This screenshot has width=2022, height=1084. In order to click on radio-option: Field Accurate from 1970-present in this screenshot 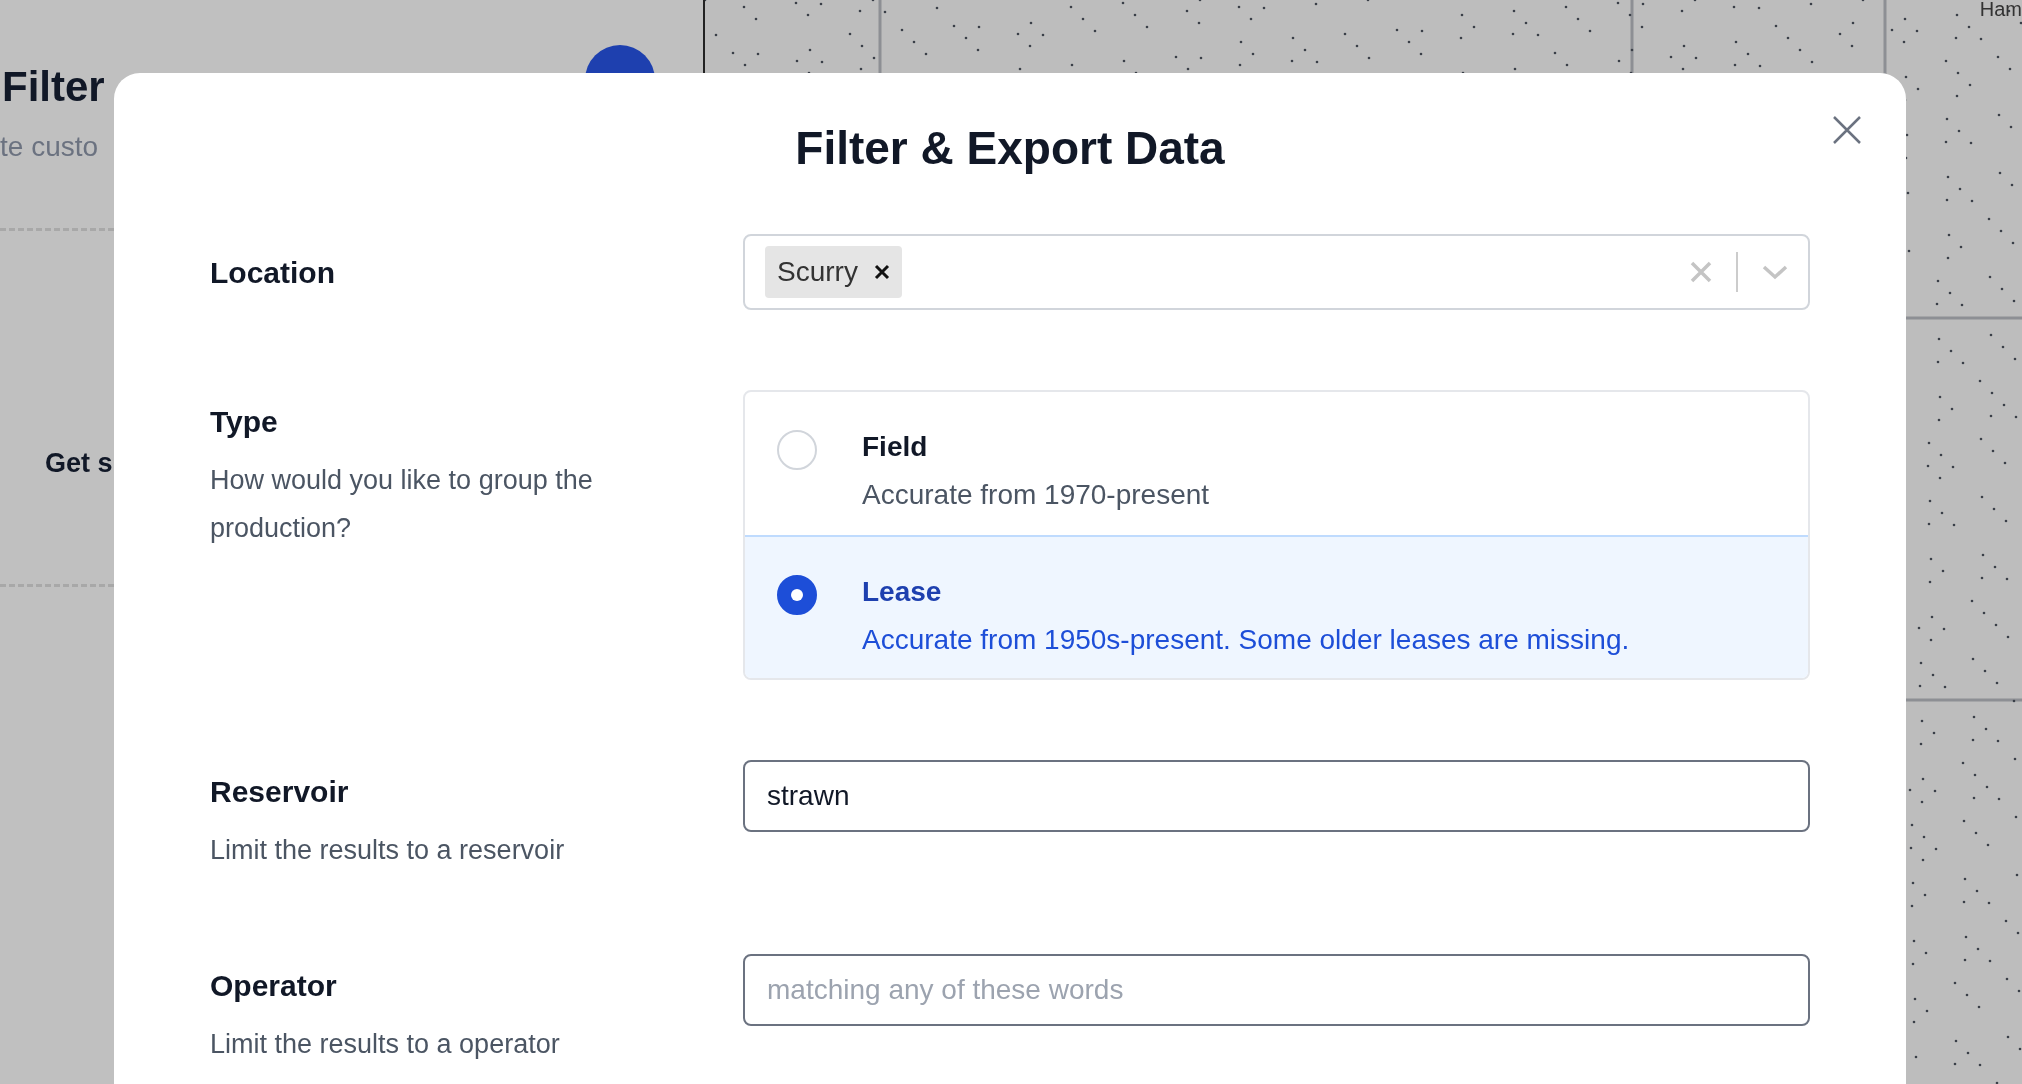, I will do `click(1276, 464)`.